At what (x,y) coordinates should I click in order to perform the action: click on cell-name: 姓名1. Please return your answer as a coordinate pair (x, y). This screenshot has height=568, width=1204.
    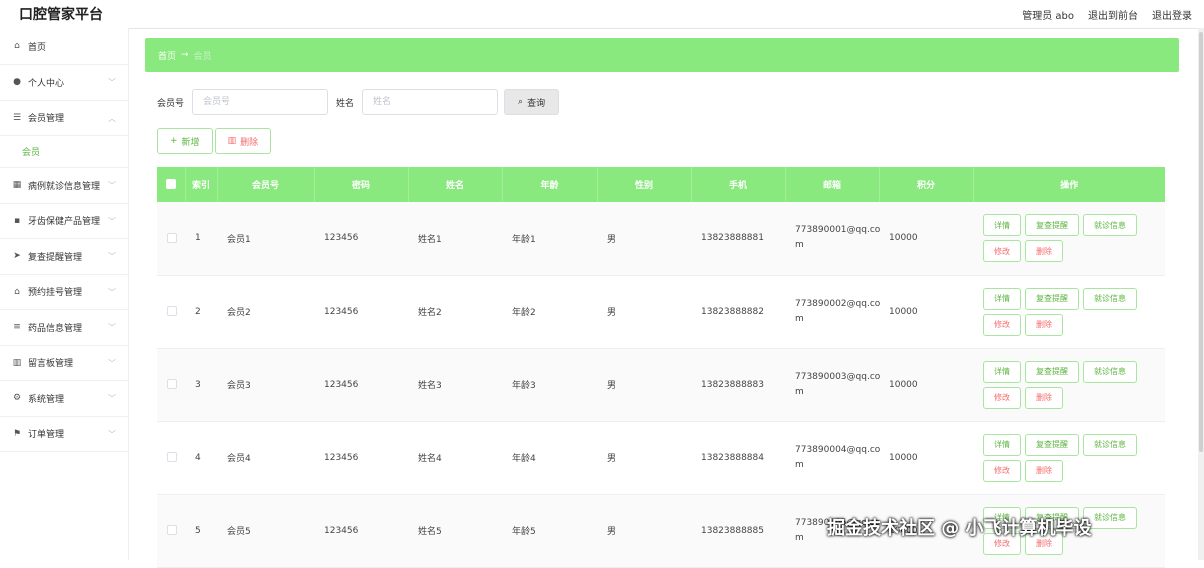
    Looking at the image, I should click on (455, 239).